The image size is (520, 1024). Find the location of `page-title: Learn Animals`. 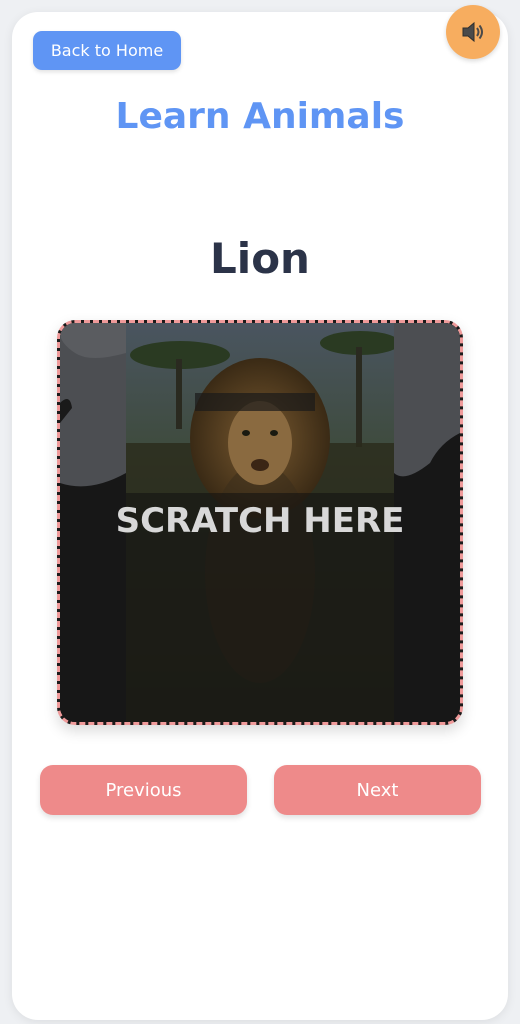

page-title: Learn Animals is located at coordinates (260, 116).